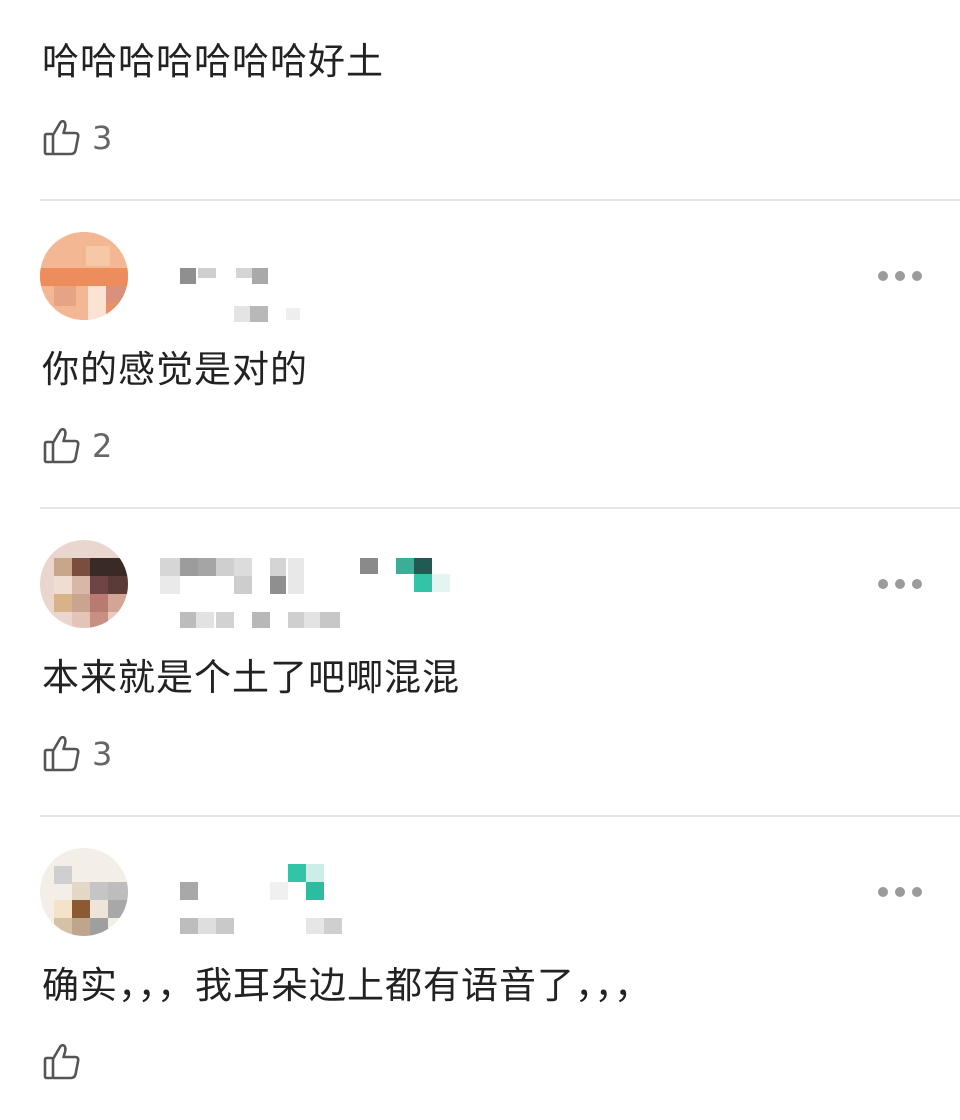  Describe the element at coordinates (175, 369) in the screenshot. I see `comment-text: 你的感觉是对的` at that location.